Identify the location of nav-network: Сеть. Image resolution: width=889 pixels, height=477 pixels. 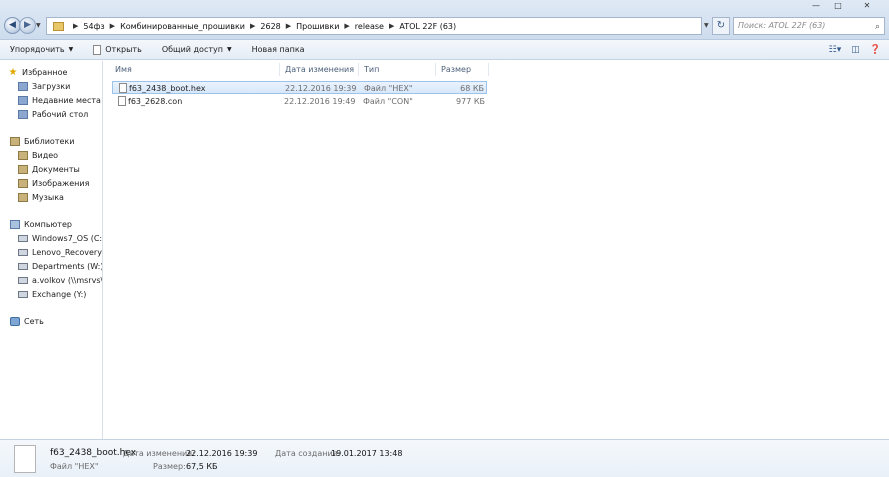
(27, 321).